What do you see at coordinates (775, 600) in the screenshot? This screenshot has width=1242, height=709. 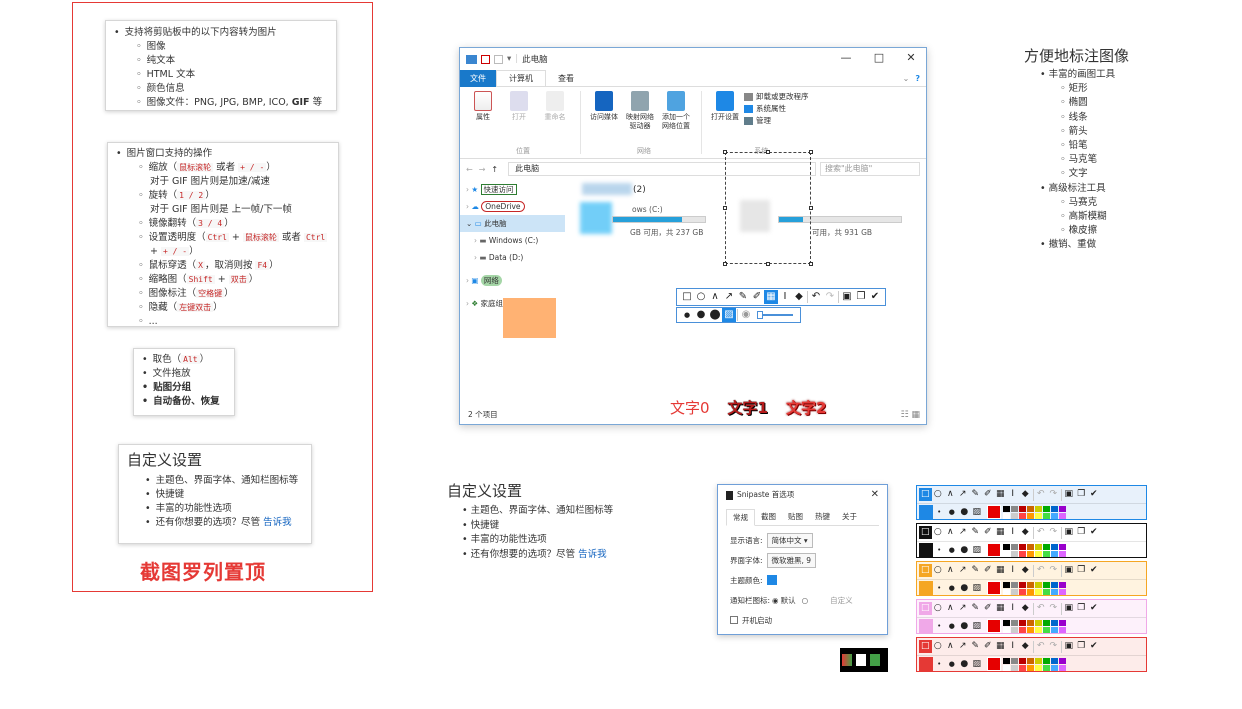 I see `radio-default: ◉` at bounding box center [775, 600].